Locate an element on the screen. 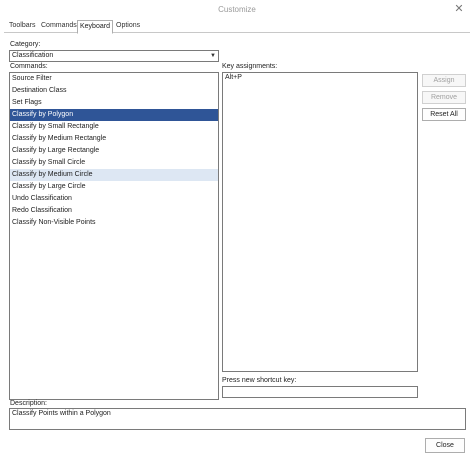  tab-options: Options is located at coordinates (128, 26).